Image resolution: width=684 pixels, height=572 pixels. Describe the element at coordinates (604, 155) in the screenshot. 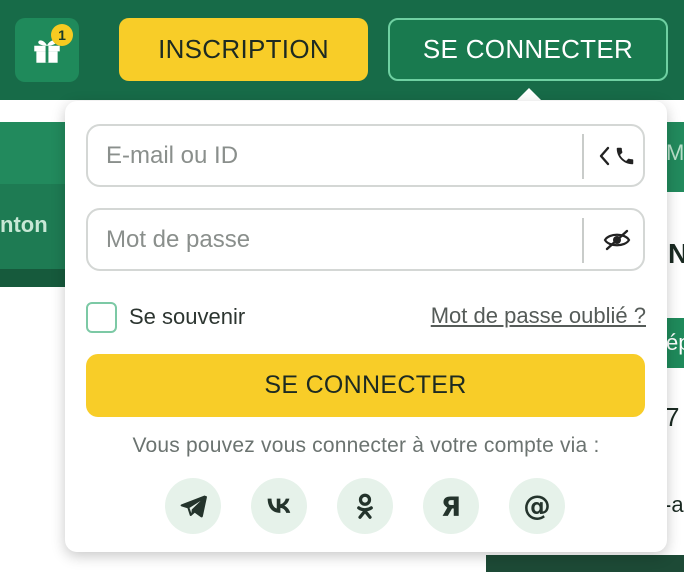

I see `chevron-left-icon` at that location.